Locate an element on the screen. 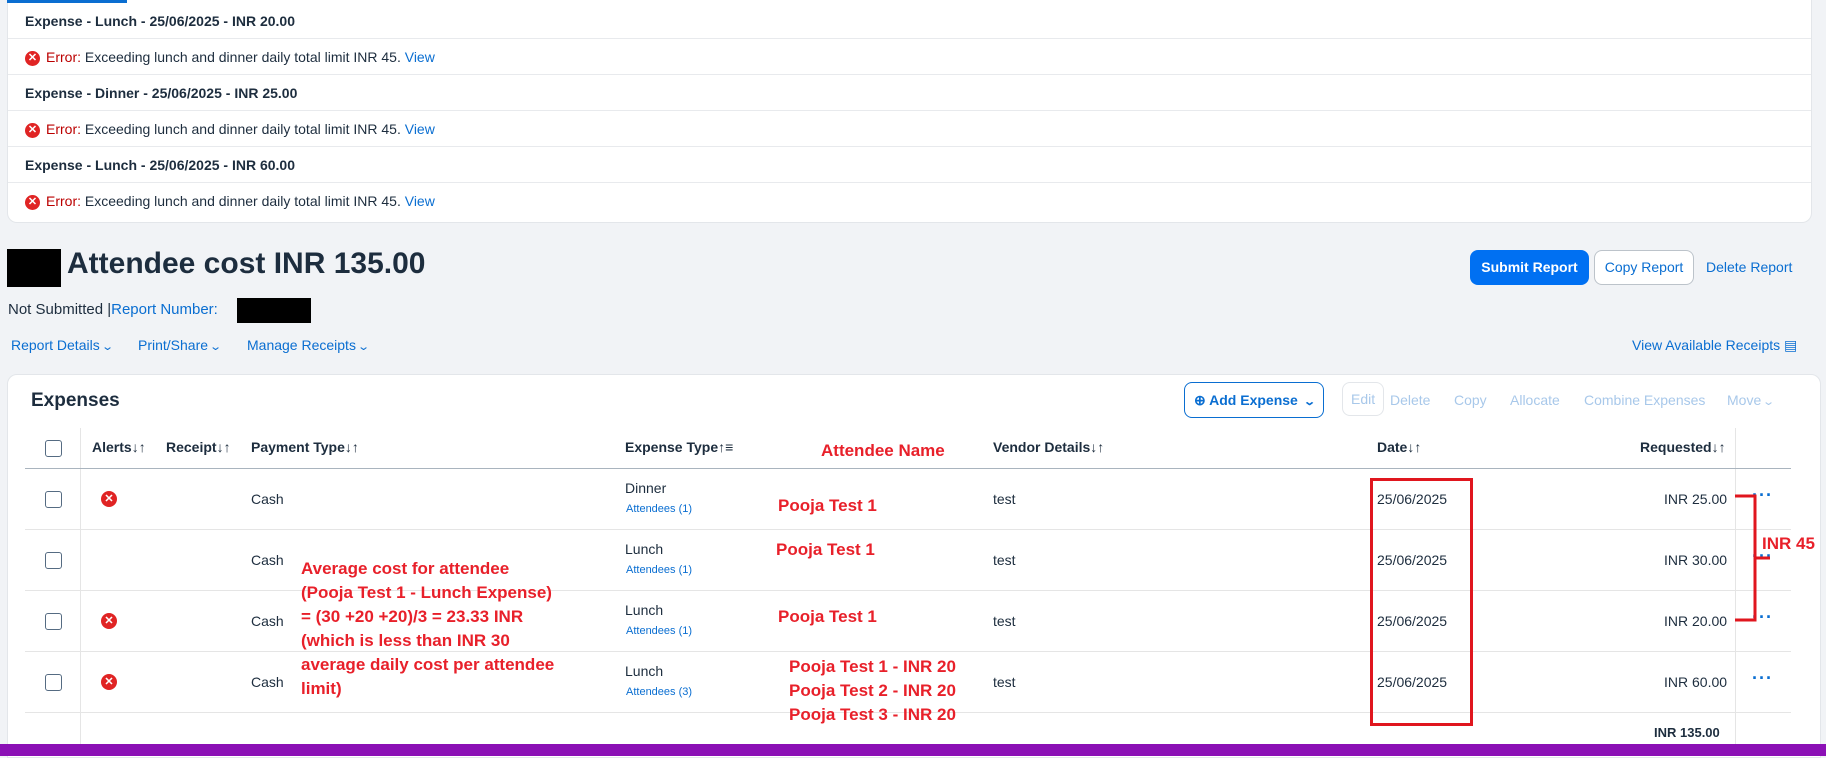 The width and height of the screenshot is (1826, 758). redacted-report-number is located at coordinates (274, 310).